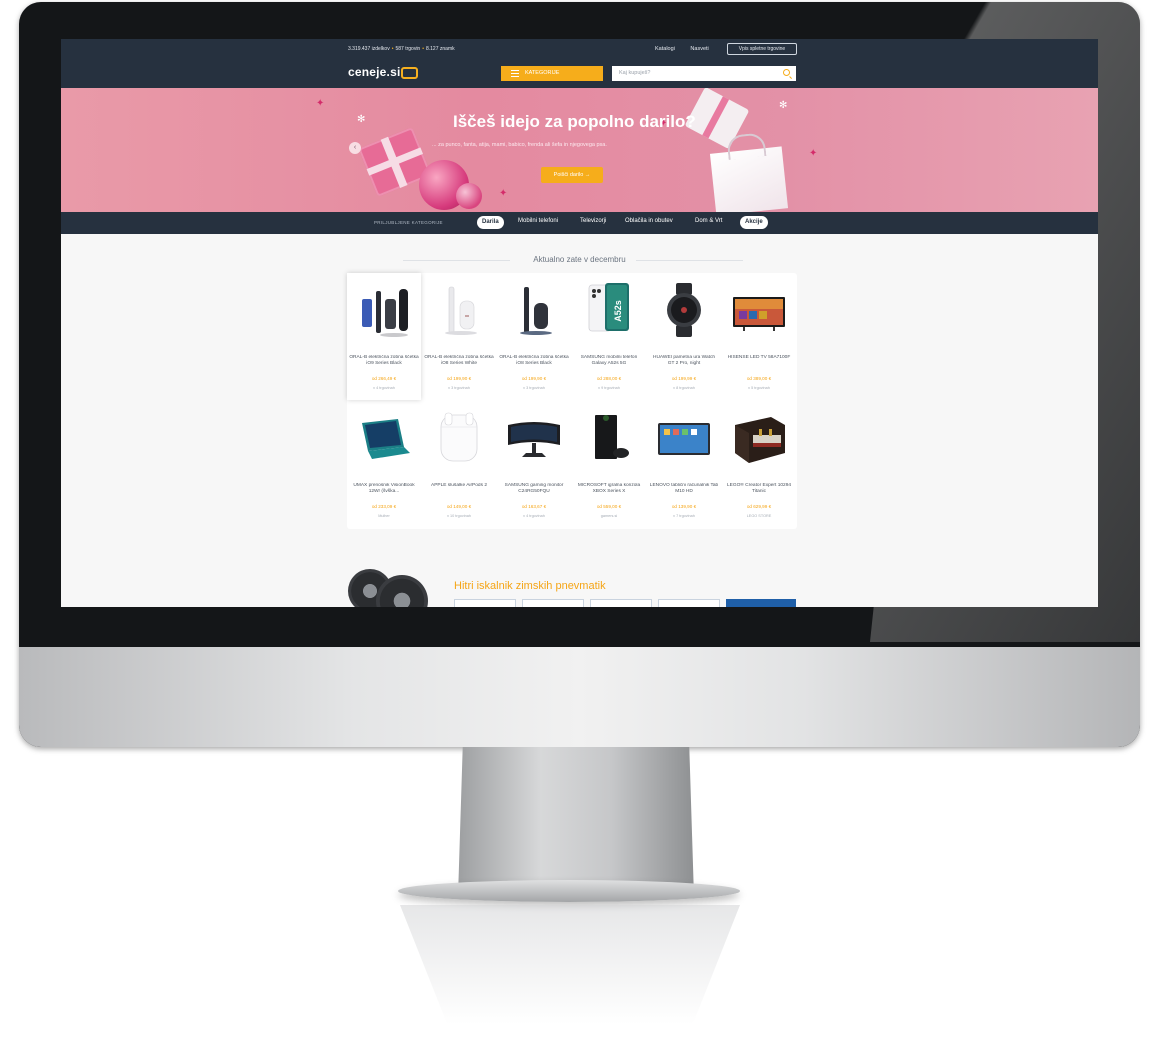  Describe the element at coordinates (570, 965) in the screenshot. I see `stand-reflection` at that location.